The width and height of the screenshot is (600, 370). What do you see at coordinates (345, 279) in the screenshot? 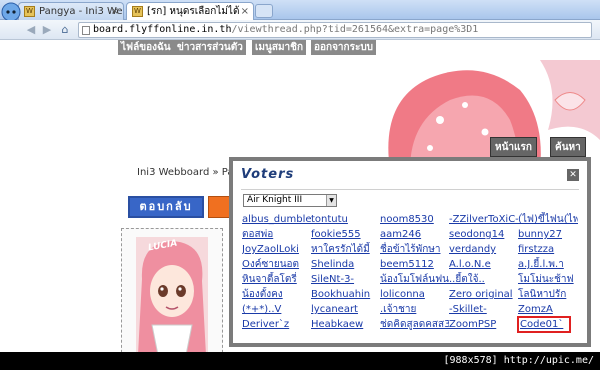
I see `voter-link: SileNt-3-` at bounding box center [345, 279].